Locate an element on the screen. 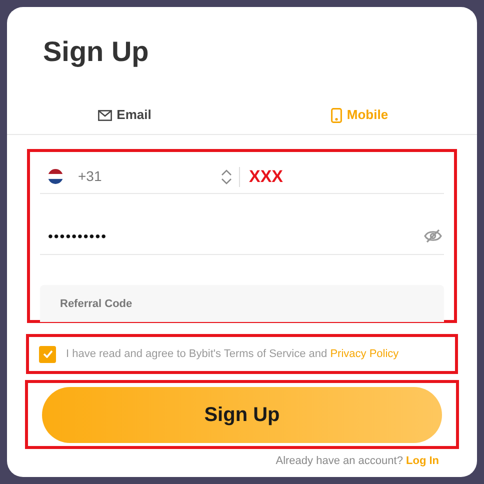 The height and width of the screenshot is (484, 484). password-field: •••••••••• is located at coordinates (236, 236).